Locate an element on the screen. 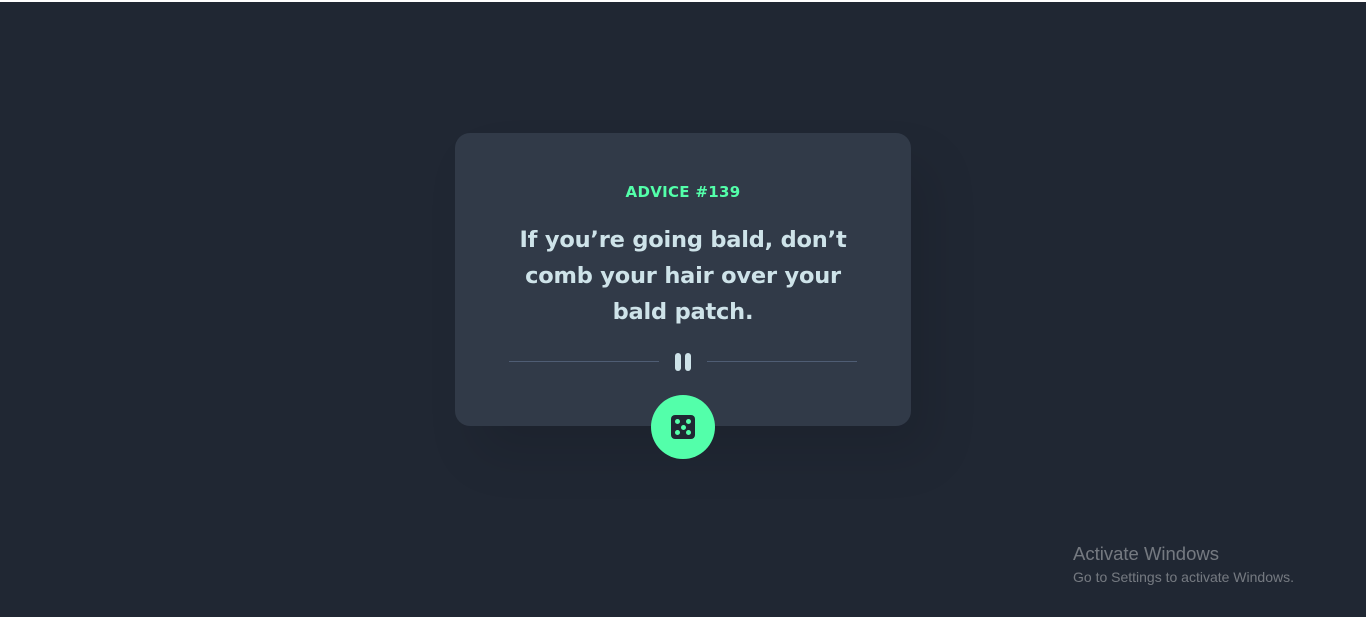 This screenshot has width=1366, height=617. divider-line-right is located at coordinates (782, 361).